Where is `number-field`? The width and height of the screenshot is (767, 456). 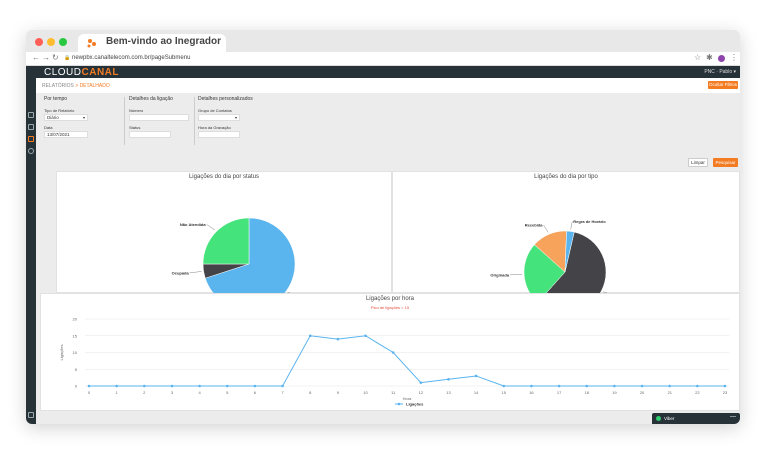 number-field is located at coordinates (159, 117).